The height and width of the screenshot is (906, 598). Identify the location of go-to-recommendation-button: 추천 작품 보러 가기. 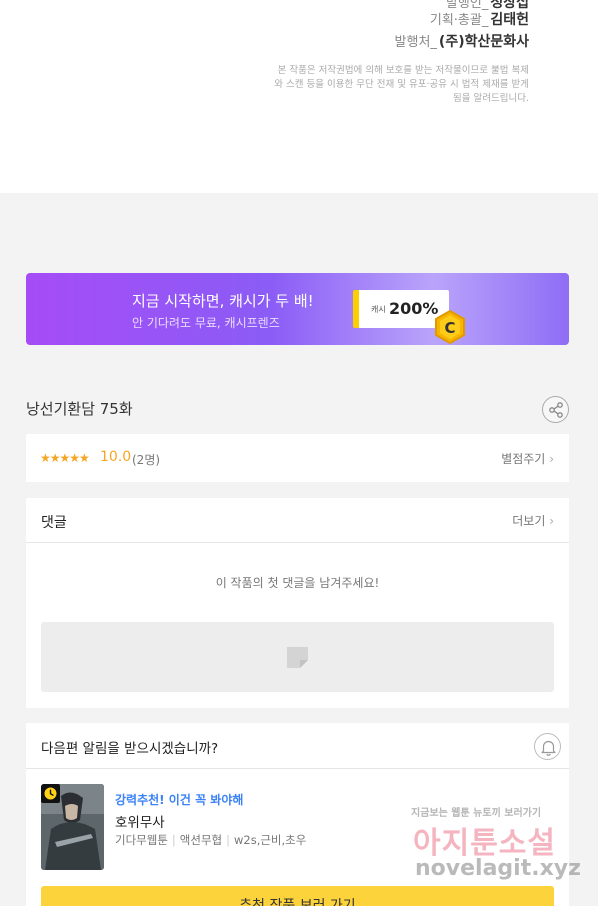
(297, 896).